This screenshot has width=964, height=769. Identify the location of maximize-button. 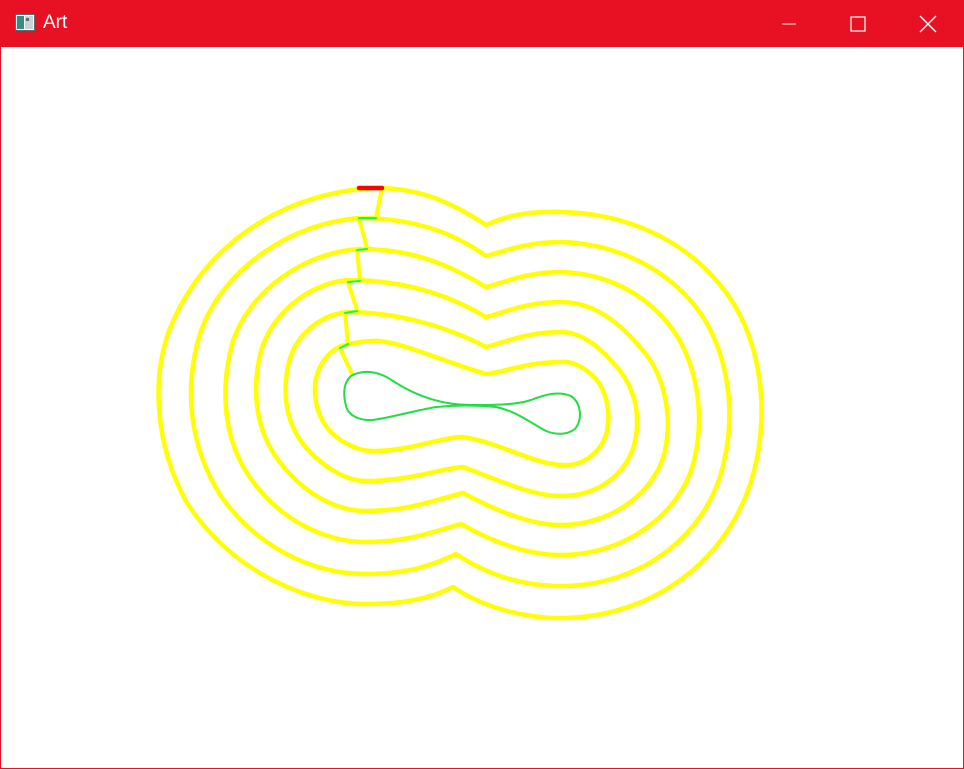
(858, 24).